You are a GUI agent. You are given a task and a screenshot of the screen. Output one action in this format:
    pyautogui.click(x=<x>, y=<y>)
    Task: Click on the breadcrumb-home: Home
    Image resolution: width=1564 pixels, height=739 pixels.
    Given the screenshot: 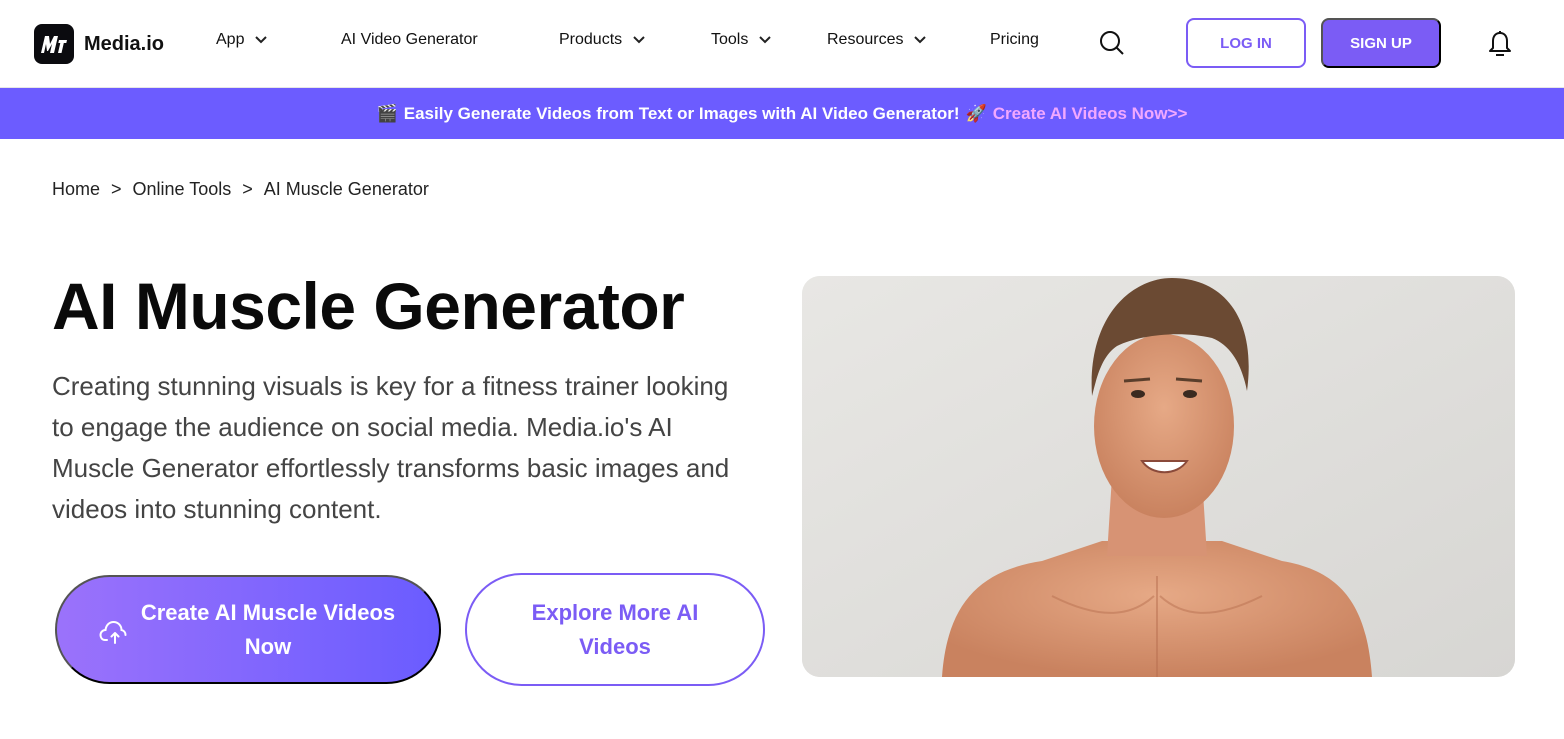 What is the action you would take?
    pyautogui.click(x=76, y=189)
    